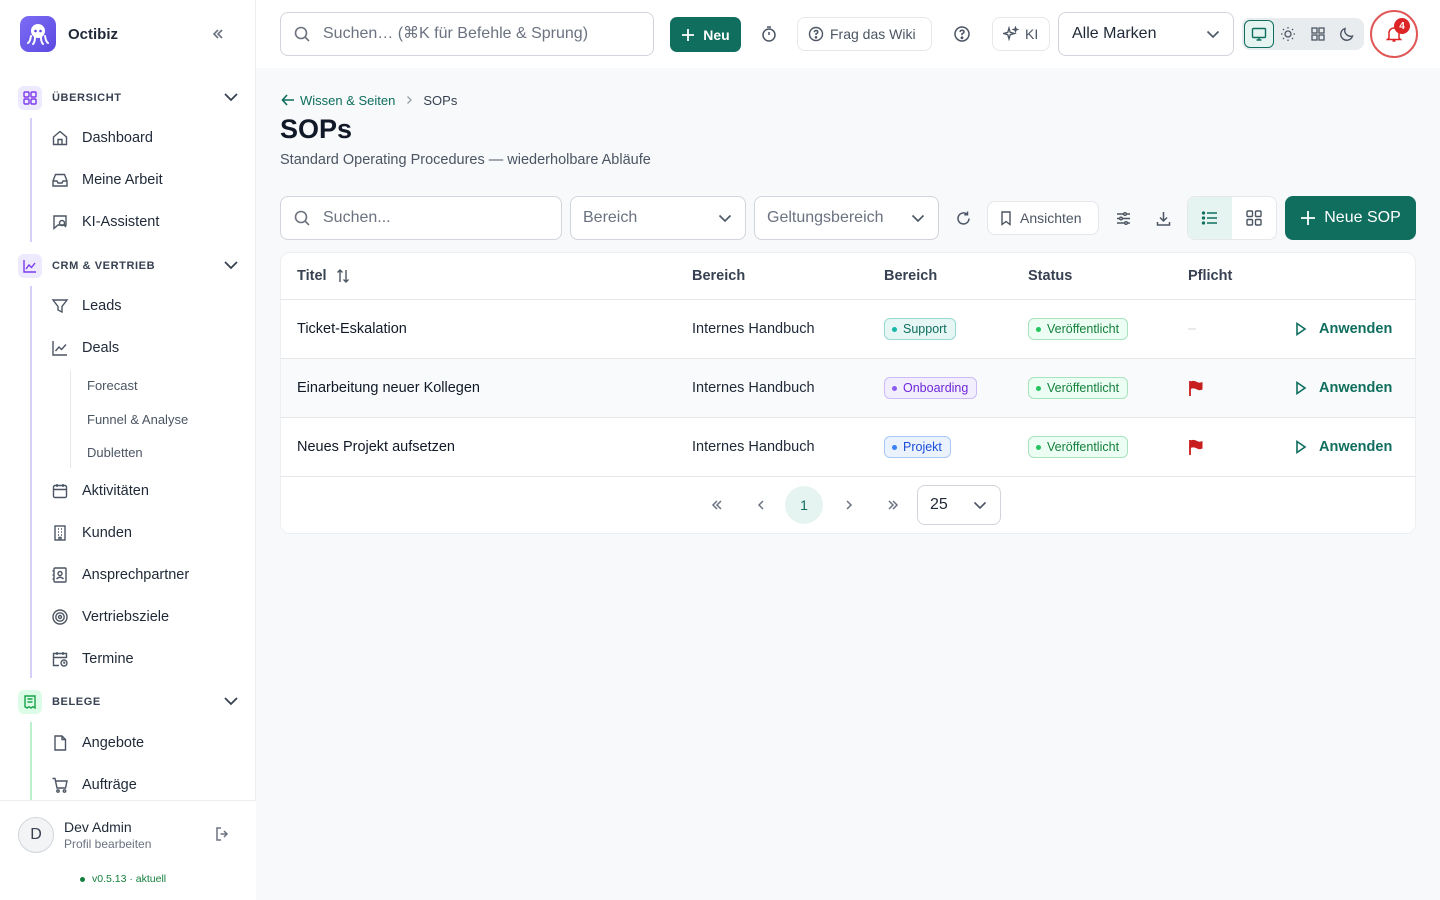 This screenshot has height=900, width=1440. I want to click on moon-icon, so click(1347, 34).